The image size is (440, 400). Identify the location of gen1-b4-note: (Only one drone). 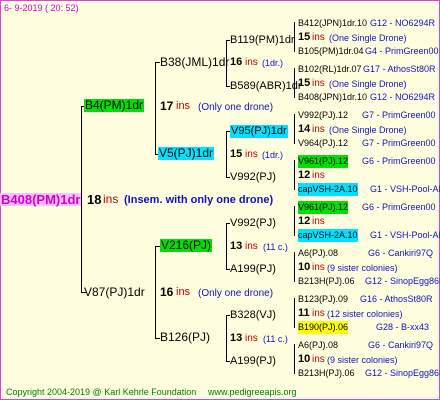
(236, 107).